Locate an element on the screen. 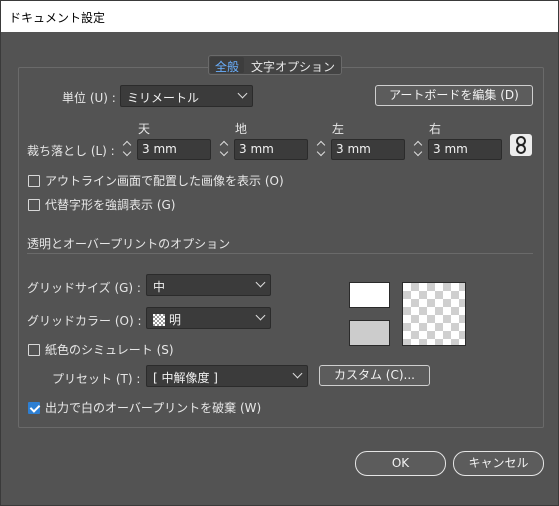 The height and width of the screenshot is (506, 559). outline-images-label: アウトライン画面で配置した画像を表示 (O) is located at coordinates (164, 181).